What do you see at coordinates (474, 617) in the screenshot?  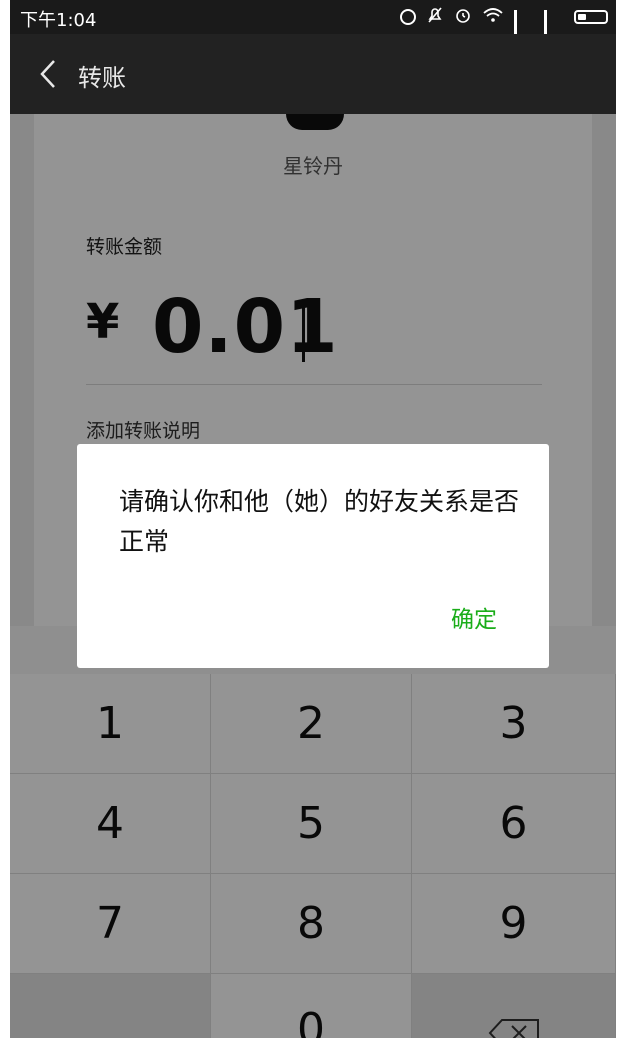 I see `confirm-button: 确定` at bounding box center [474, 617].